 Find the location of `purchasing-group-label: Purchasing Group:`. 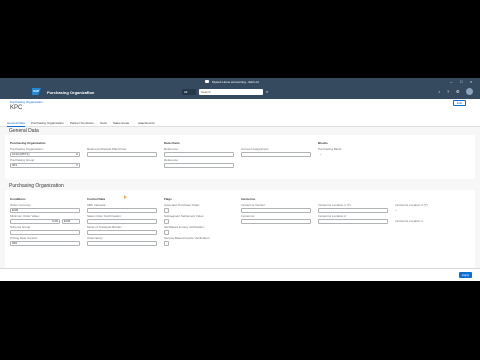

purchasing-group-label: Purchasing Group: is located at coordinates (23, 160).